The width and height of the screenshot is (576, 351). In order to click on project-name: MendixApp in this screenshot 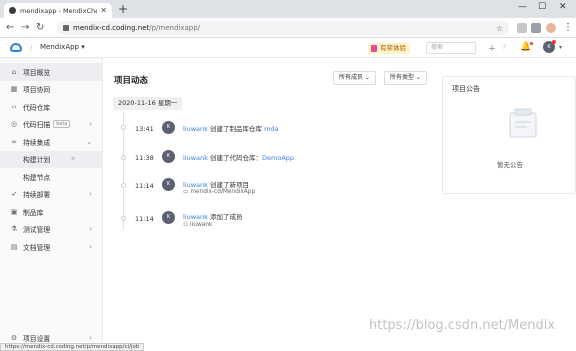, I will do `click(59, 47)`.